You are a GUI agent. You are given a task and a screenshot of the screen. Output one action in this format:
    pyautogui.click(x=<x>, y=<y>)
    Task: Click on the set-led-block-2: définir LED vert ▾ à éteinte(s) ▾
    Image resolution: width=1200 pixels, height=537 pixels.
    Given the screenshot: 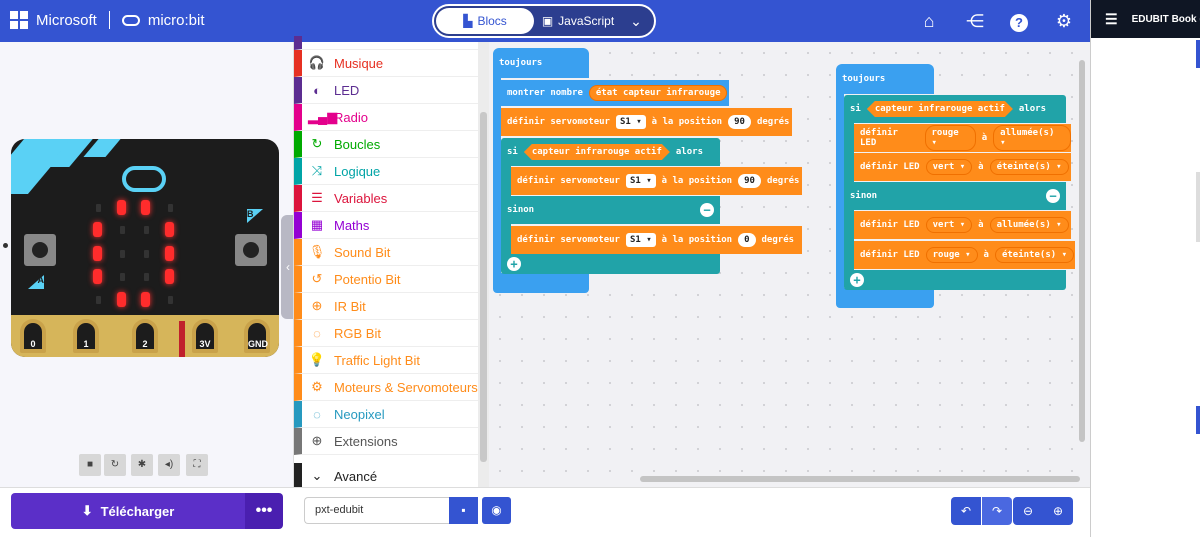 What is the action you would take?
    pyautogui.click(x=962, y=167)
    